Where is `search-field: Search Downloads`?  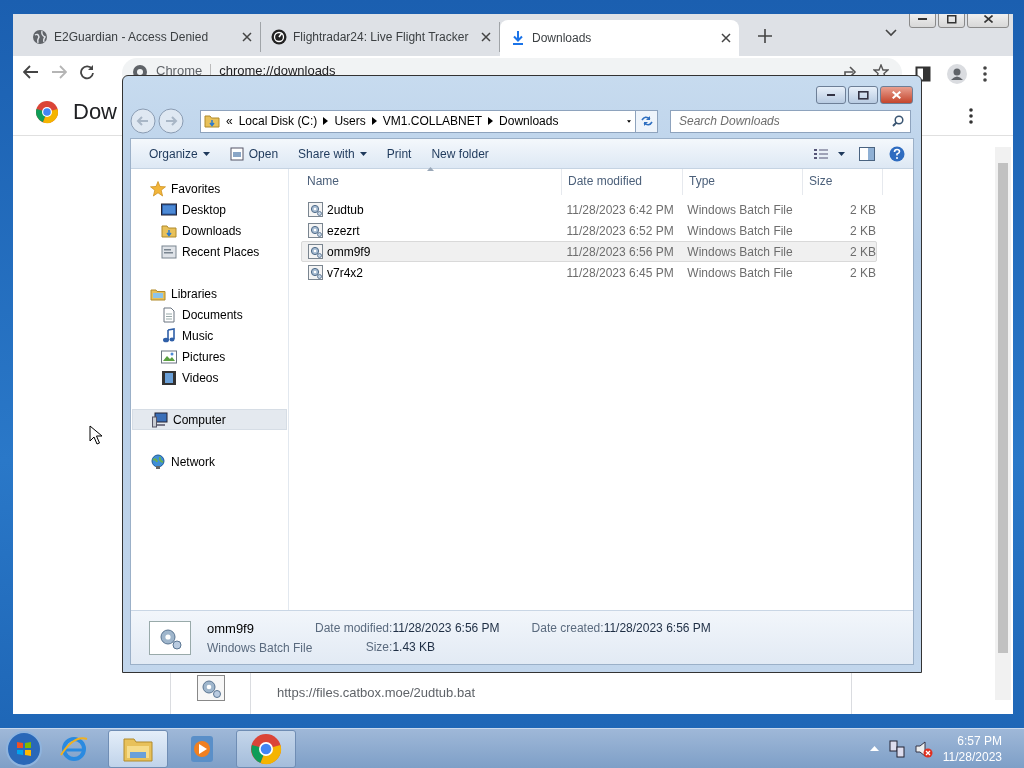
search-field: Search Downloads is located at coordinates (790, 121).